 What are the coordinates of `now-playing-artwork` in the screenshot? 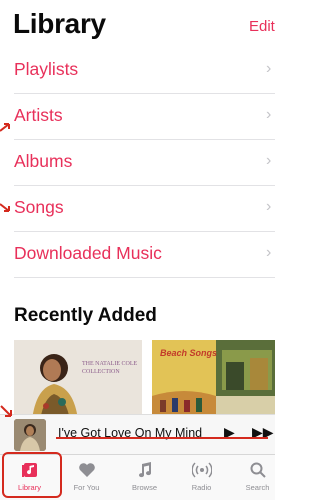 It's located at (30, 435).